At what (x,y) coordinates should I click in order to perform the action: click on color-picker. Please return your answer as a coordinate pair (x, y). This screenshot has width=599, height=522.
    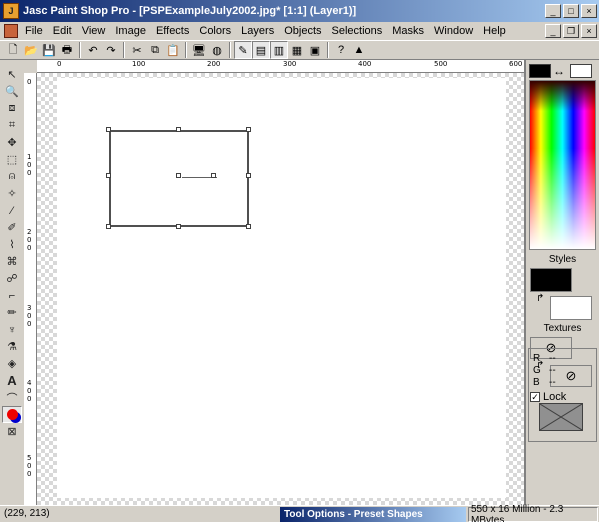
    Looking at the image, I should click on (562, 165).